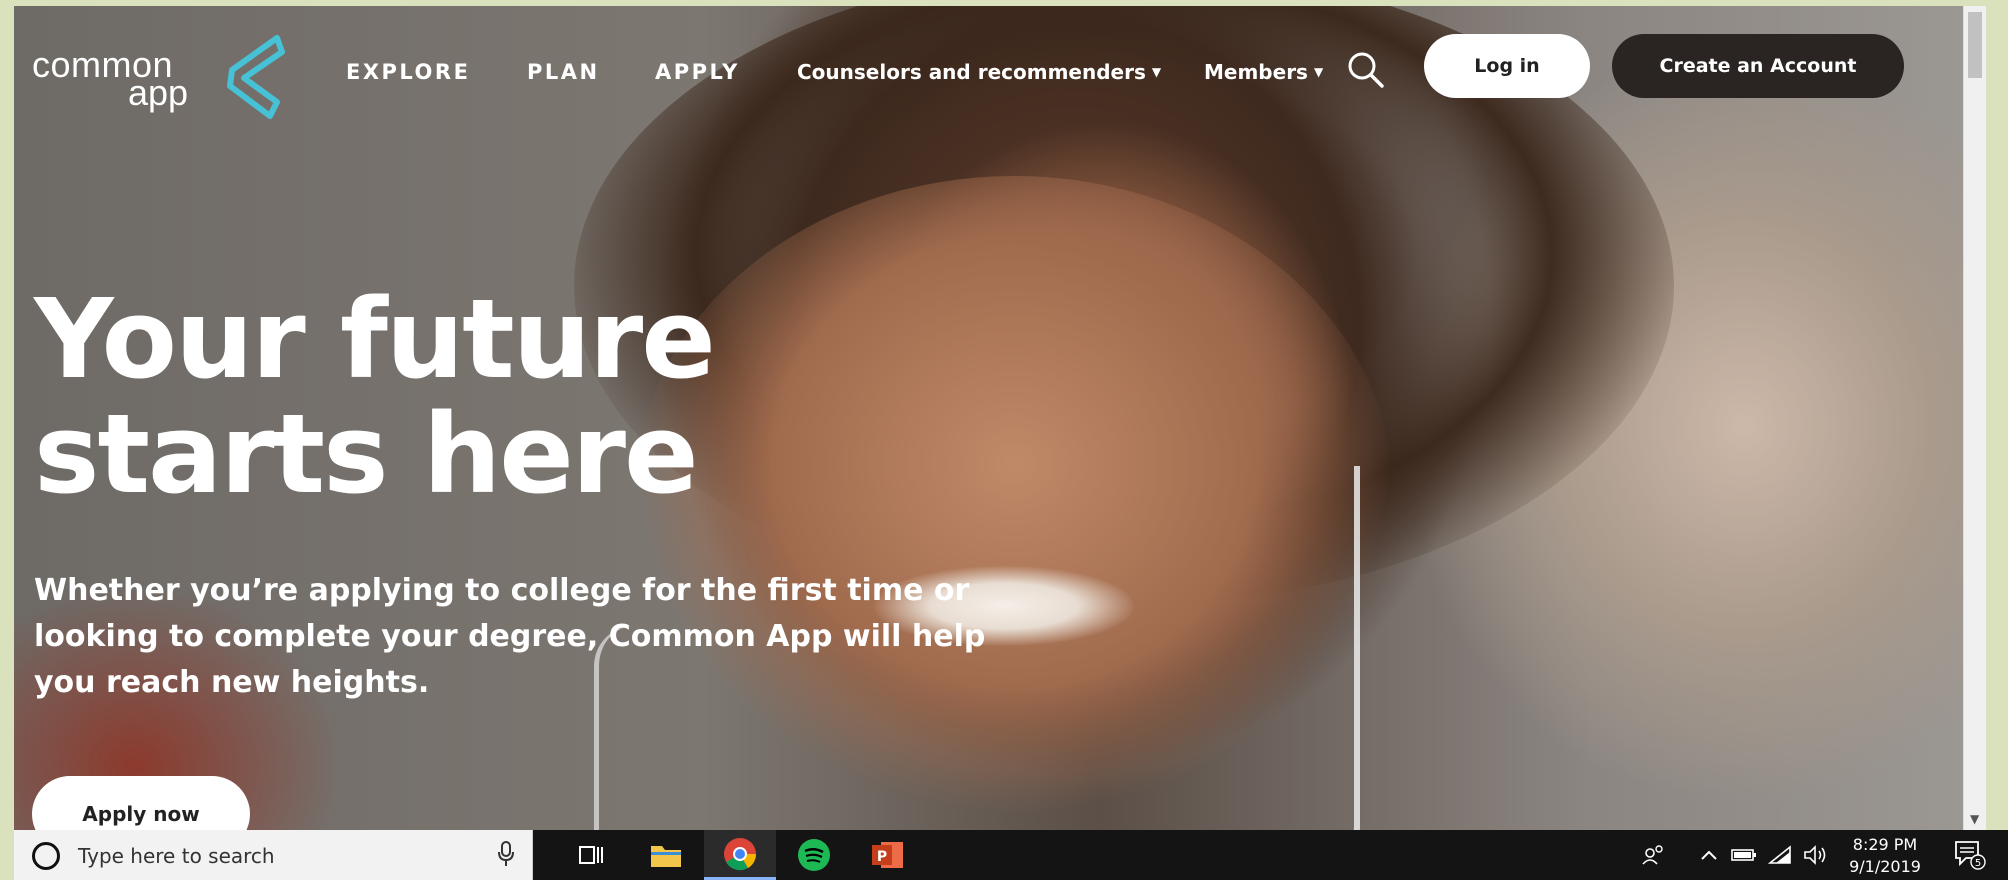  Describe the element at coordinates (1287, 648) in the screenshot. I see `hero-photo-earbud-cable` at that location.